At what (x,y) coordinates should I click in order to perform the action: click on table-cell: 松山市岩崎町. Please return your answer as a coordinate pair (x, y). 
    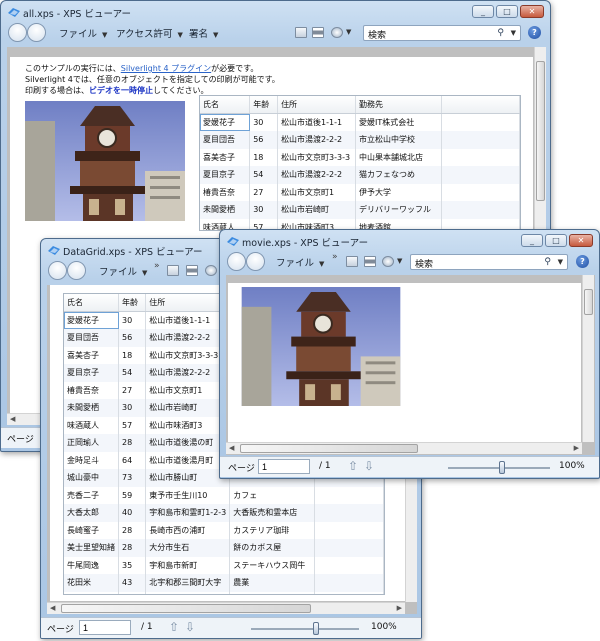
    Looking at the image, I should click on (188, 408).